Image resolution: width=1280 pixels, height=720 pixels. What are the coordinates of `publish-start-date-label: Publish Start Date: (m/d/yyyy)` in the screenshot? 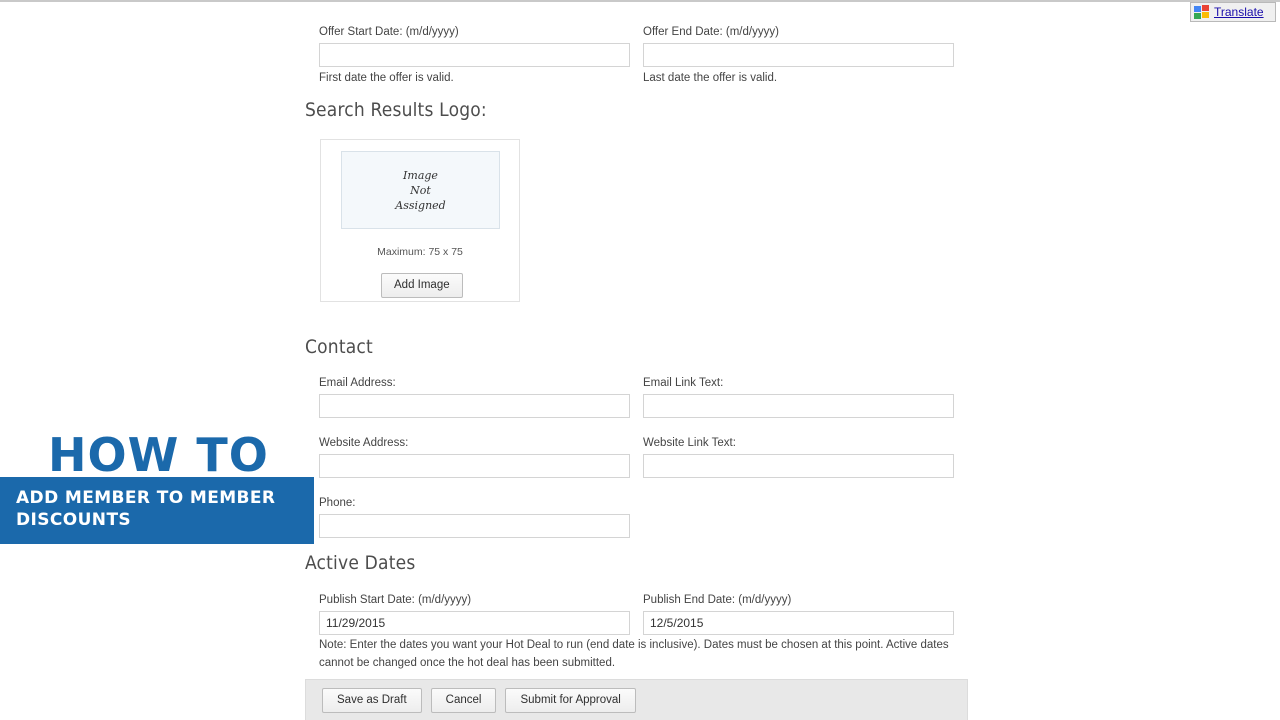 It's located at (395, 600).